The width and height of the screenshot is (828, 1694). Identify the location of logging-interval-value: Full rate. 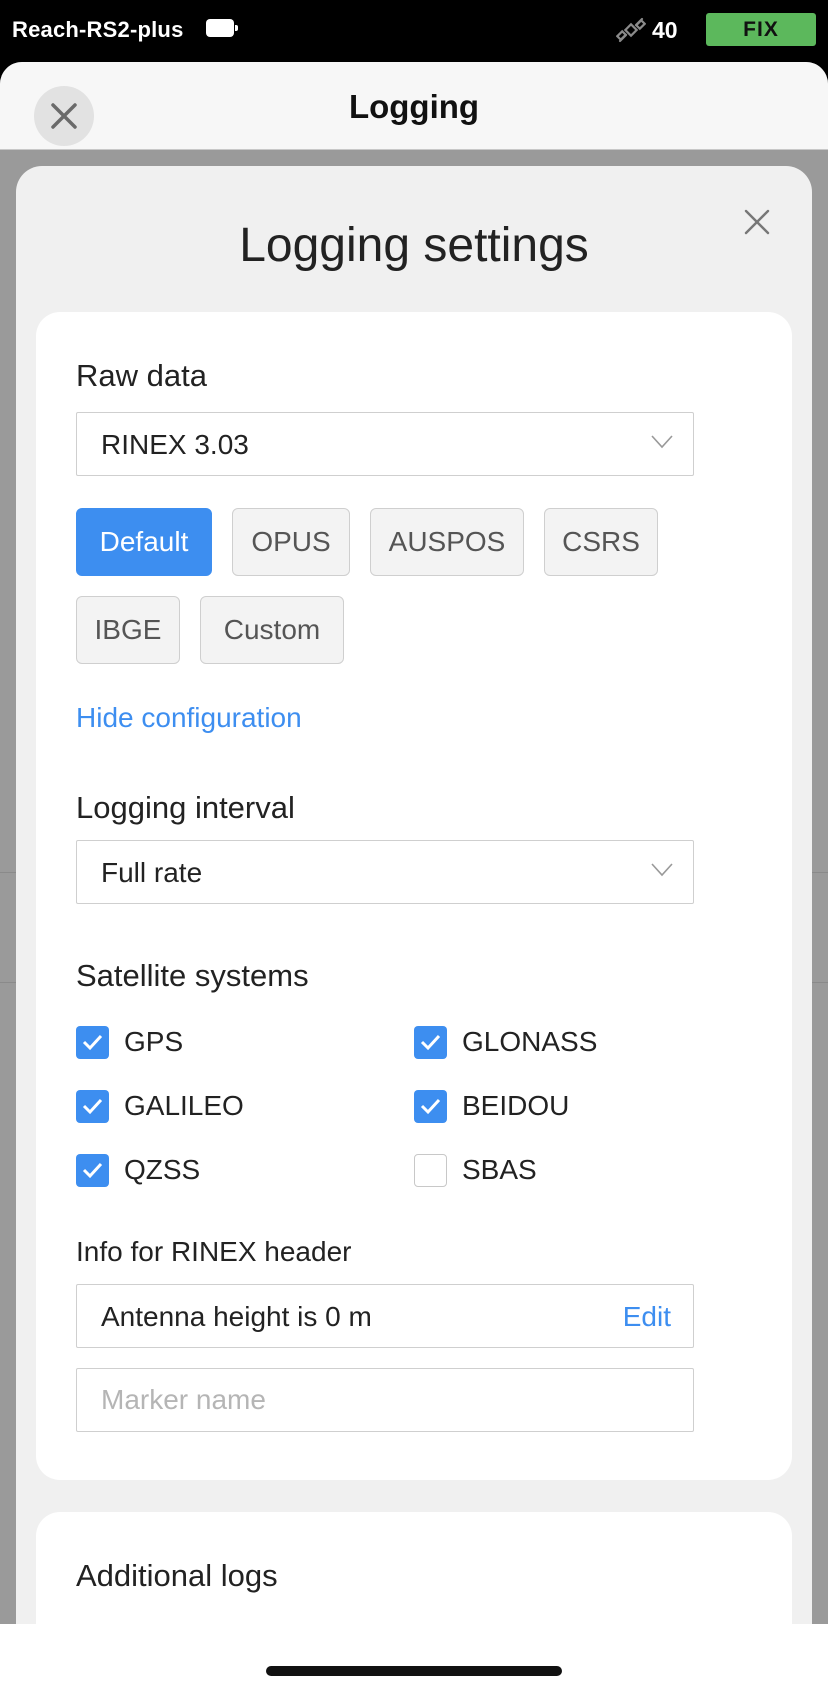
(152, 872).